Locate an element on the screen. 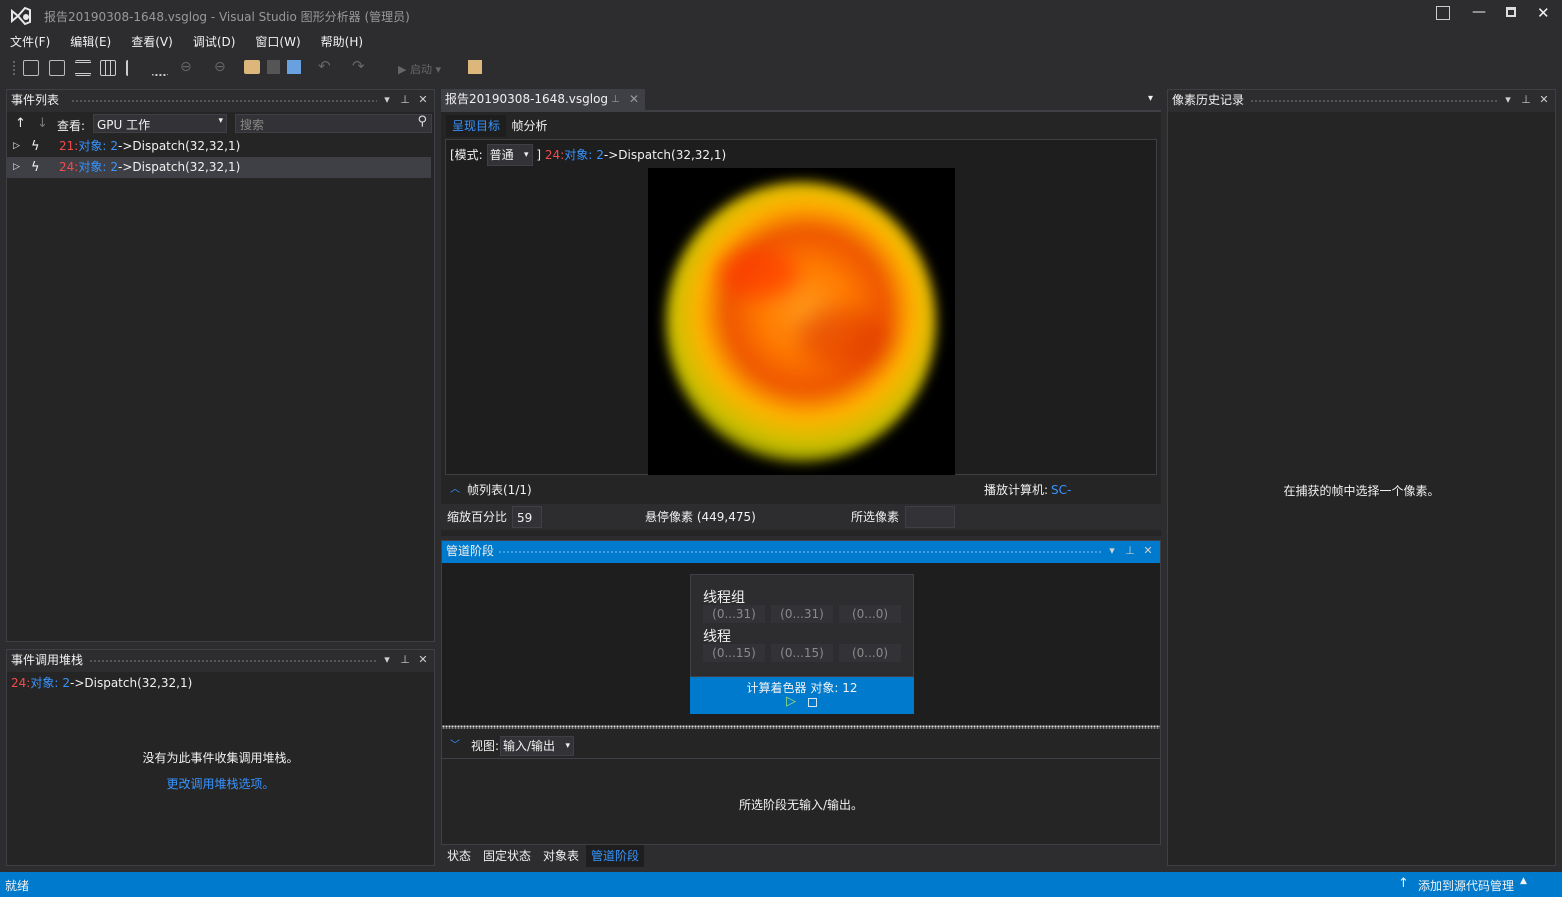 This screenshot has width=1562, height=897. tab-frame-analysis: 帧分析 is located at coordinates (529, 126).